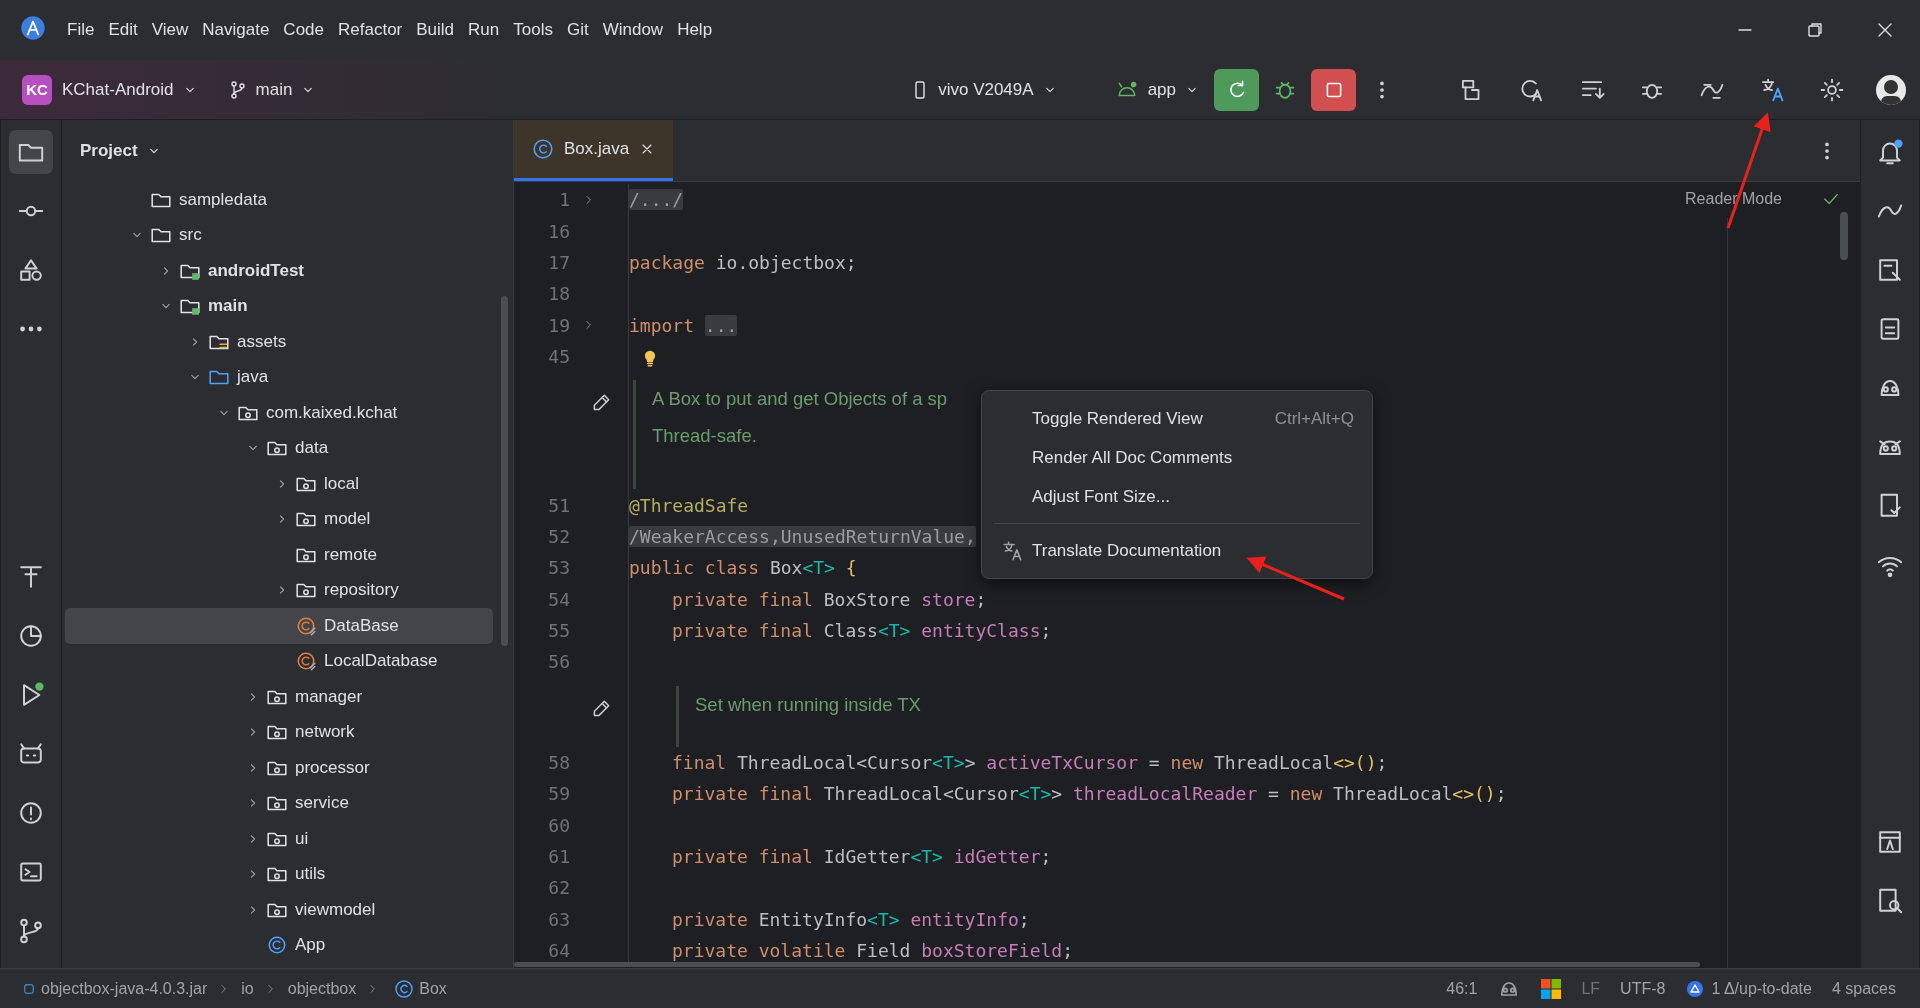 Image resolution: width=1920 pixels, height=1008 pixels. I want to click on menu-item: Navigate, so click(236, 30).